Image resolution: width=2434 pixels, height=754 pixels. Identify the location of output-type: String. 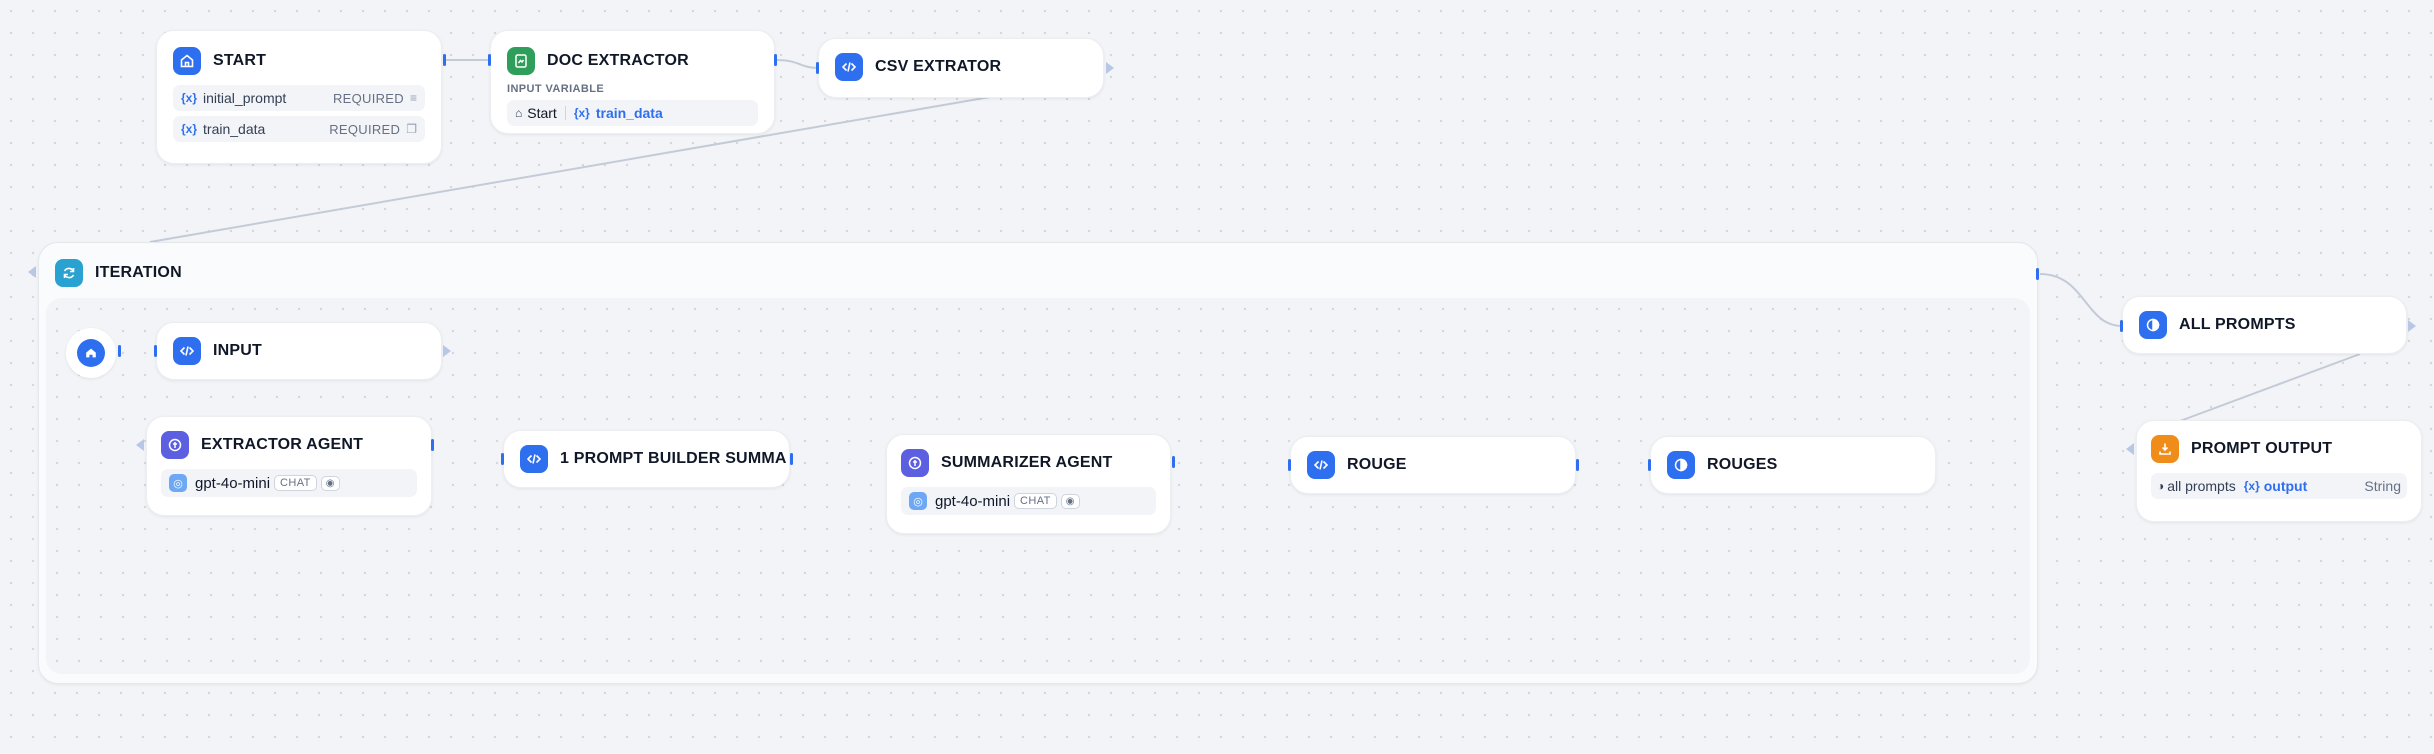
(2382, 486).